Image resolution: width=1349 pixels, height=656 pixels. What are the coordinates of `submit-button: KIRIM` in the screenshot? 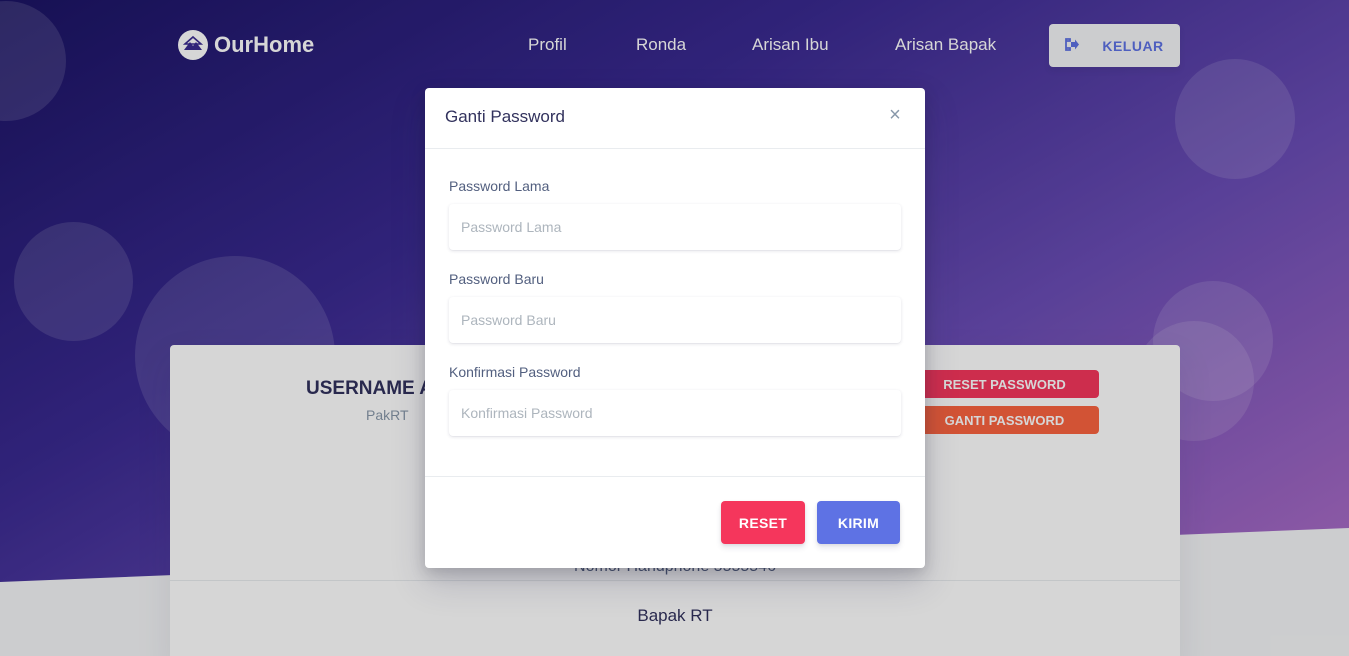 It's located at (858, 522).